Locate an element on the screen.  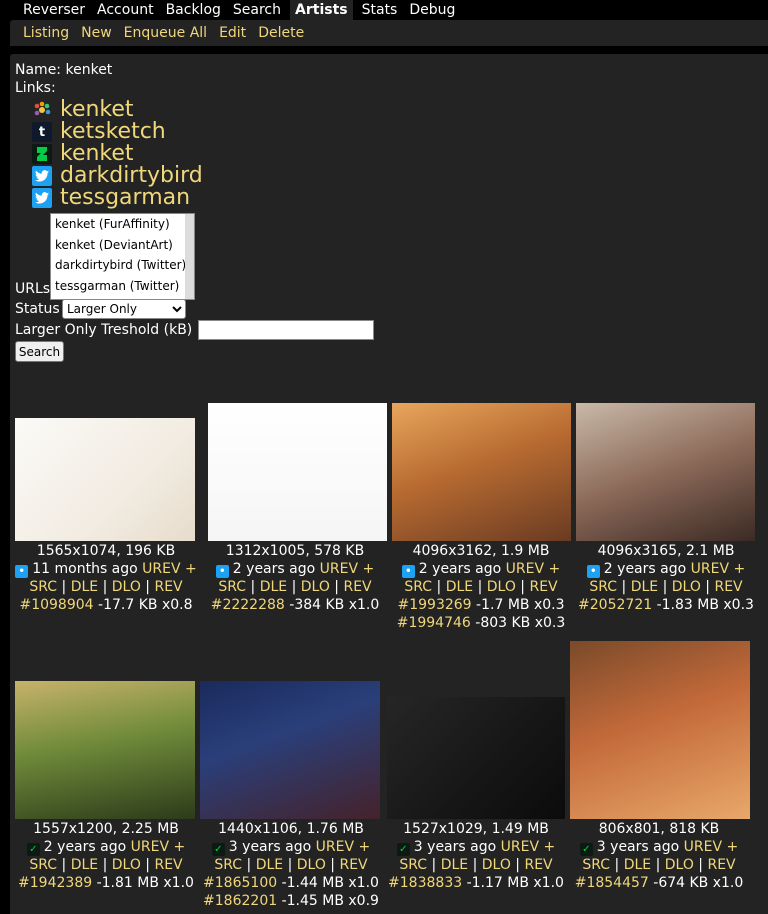
match-id-link: #1098904 is located at coordinates (56, 605).